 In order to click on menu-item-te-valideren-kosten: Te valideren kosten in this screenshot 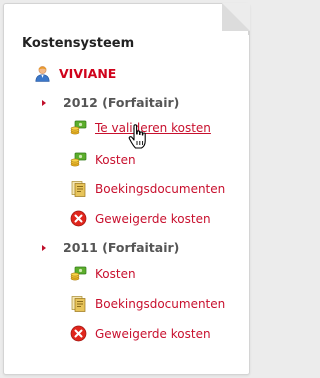, I will do `click(140, 127)`.